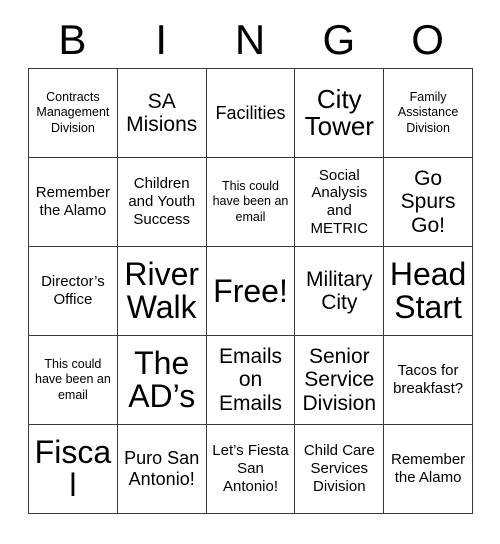 The width and height of the screenshot is (500, 544). I want to click on bingo-cell-i5: Puro San Antonio!, so click(162, 469).